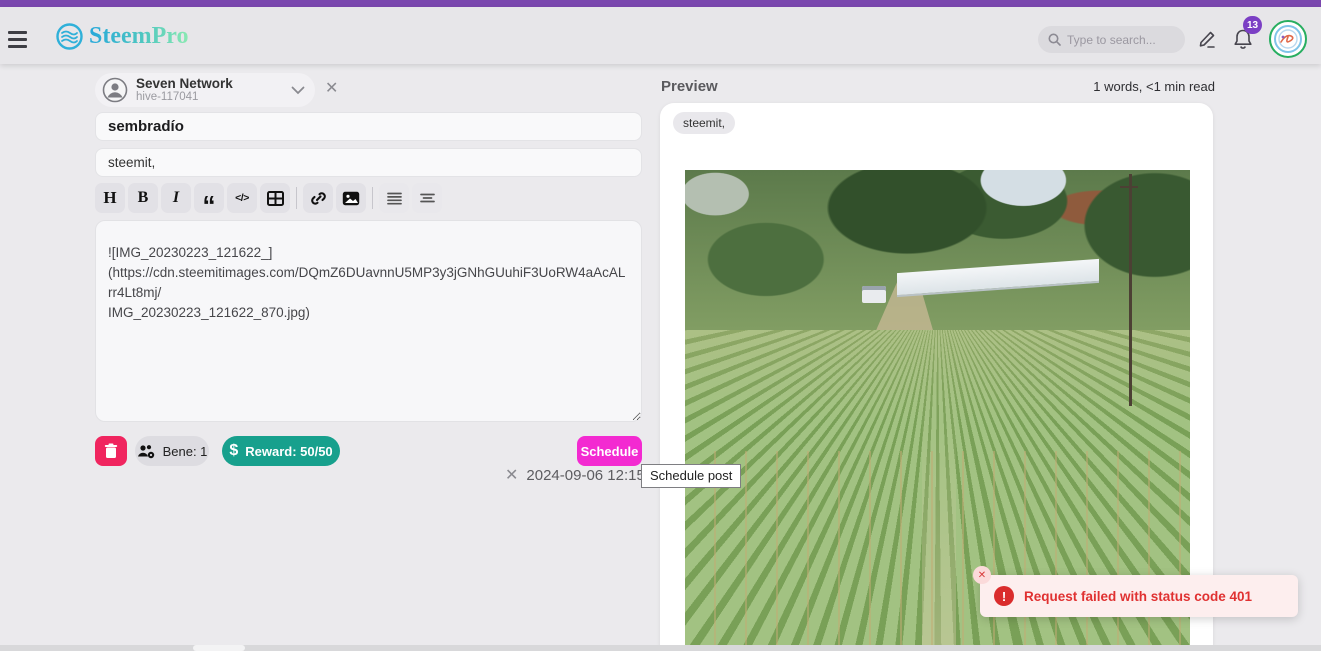 This screenshot has width=1321, height=651. I want to click on search-box, so click(1111, 39).